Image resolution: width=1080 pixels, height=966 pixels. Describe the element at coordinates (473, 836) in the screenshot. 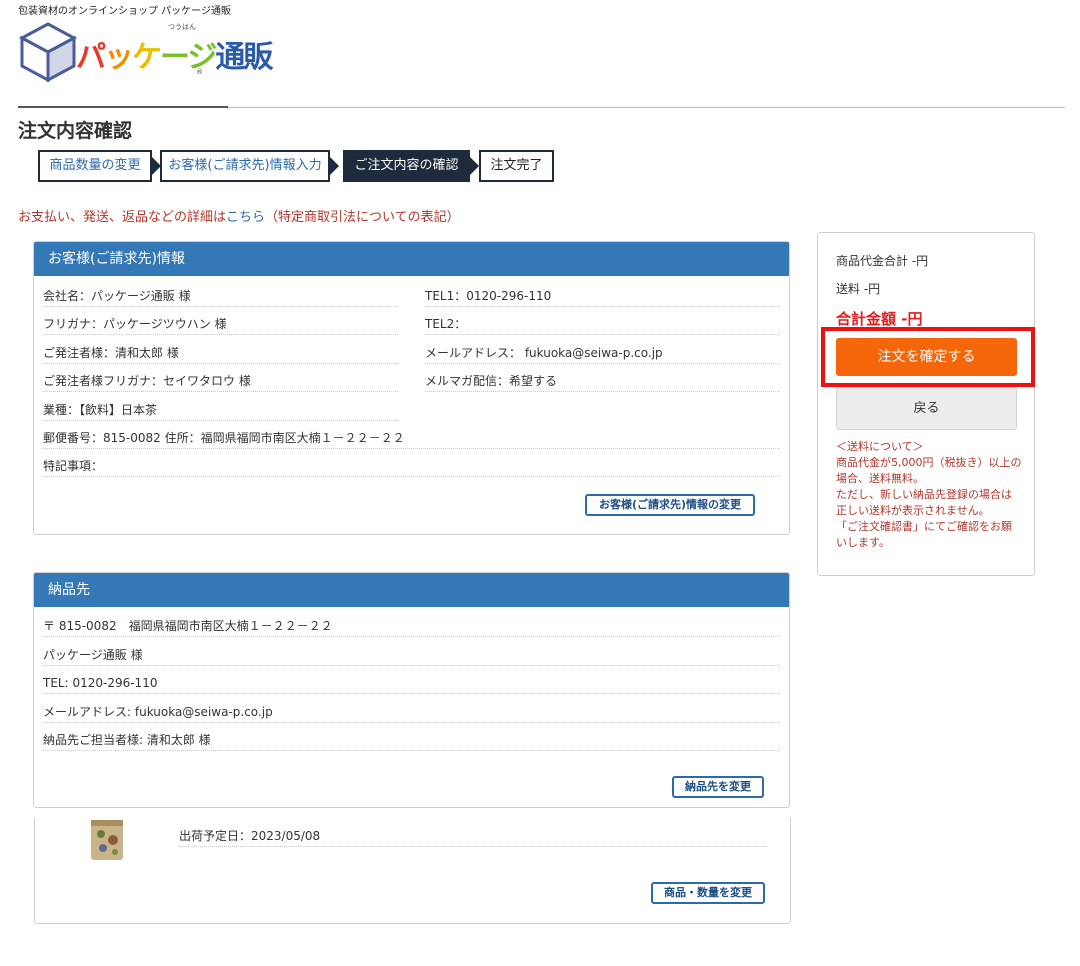

I see `ship-date: 出荷予定日：2023/05/08` at that location.